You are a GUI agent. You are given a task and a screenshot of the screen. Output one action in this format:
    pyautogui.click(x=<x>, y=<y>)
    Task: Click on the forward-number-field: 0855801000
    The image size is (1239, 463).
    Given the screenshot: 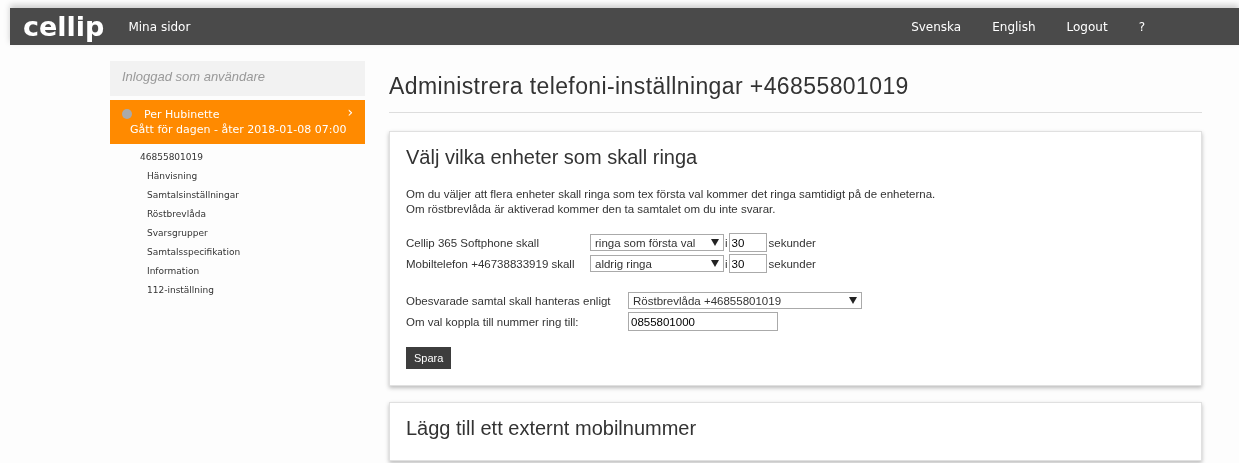 What is the action you would take?
    pyautogui.click(x=703, y=321)
    